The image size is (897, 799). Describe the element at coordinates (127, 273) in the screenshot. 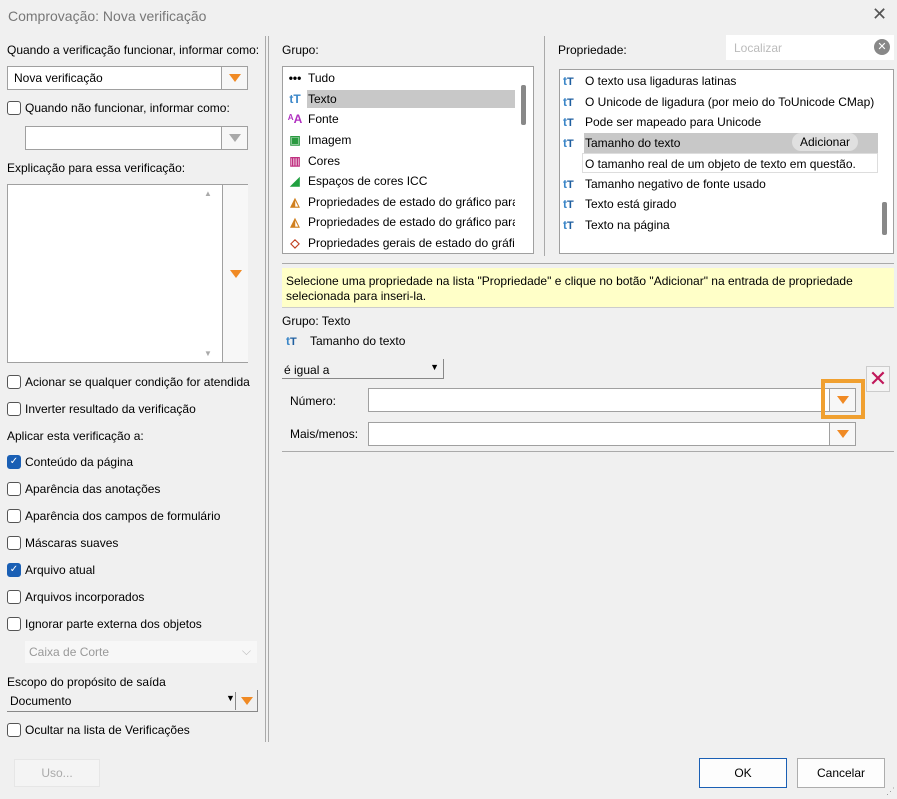

I see `explanation-textarea: ▲ ▼` at that location.